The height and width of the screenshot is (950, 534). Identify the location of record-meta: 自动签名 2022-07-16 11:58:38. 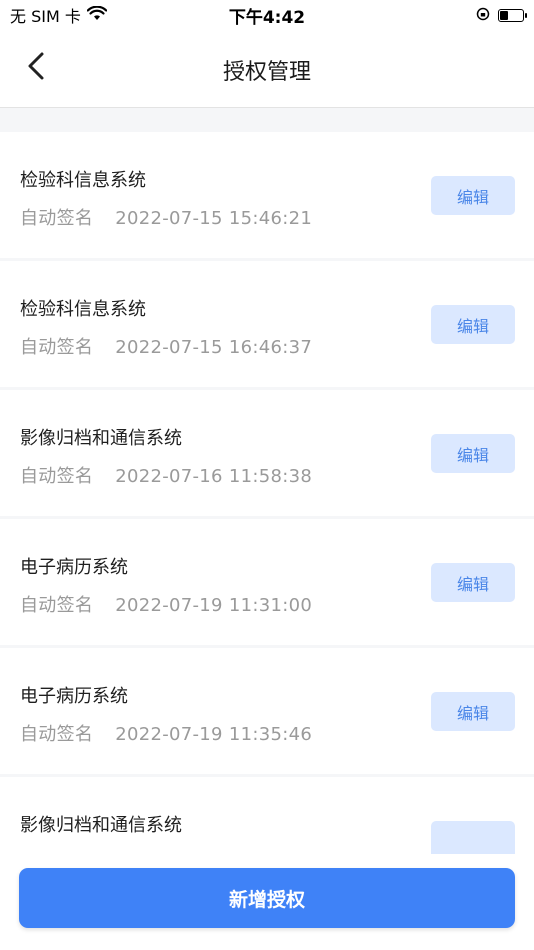
(166, 475).